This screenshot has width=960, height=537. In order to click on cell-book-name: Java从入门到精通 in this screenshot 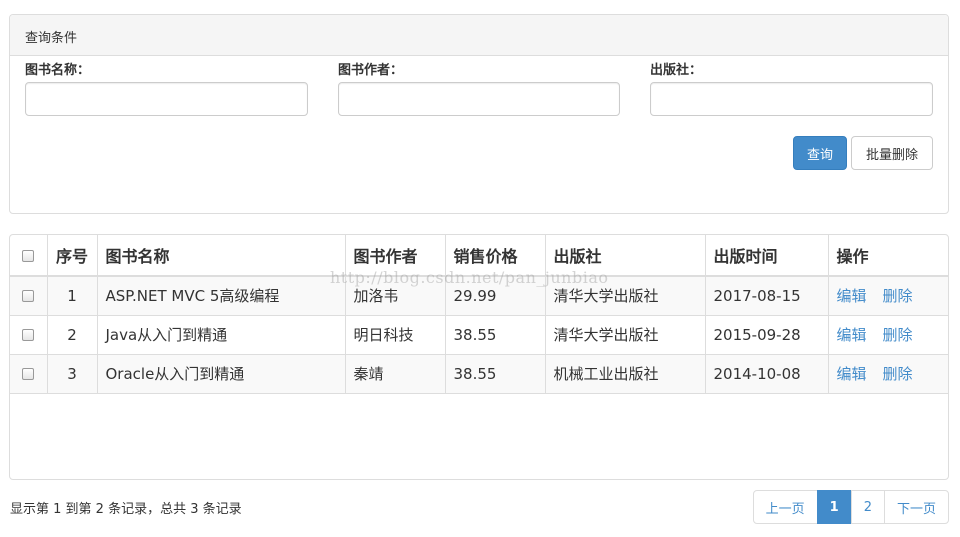, I will do `click(221, 335)`.